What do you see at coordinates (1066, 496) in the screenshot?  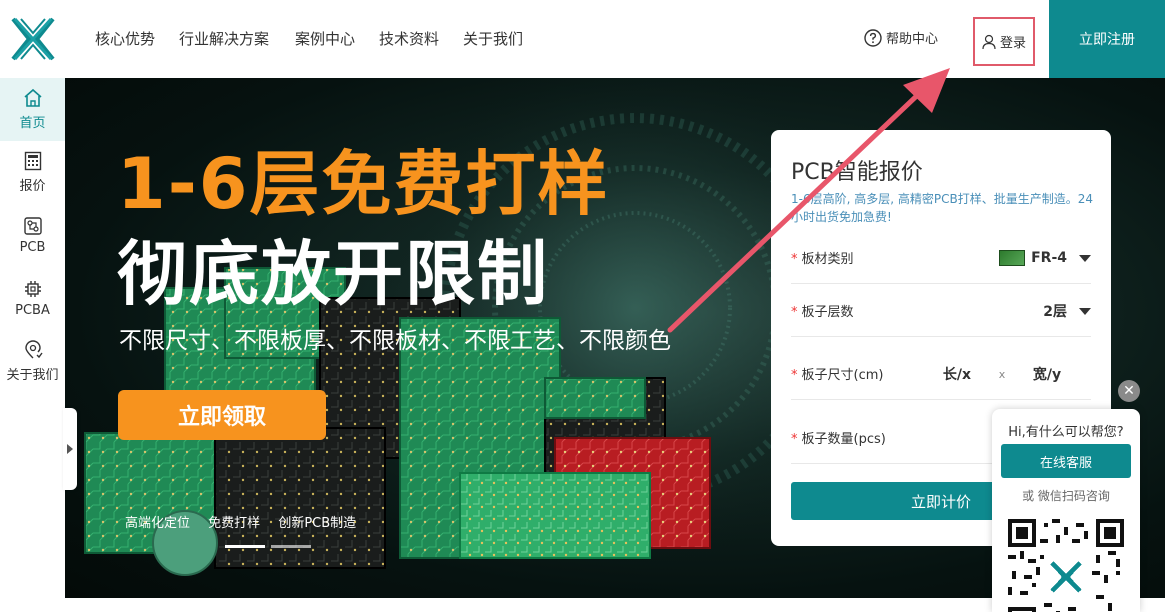 I see `wechat-scan-hint: 或 微信扫码咨询` at bounding box center [1066, 496].